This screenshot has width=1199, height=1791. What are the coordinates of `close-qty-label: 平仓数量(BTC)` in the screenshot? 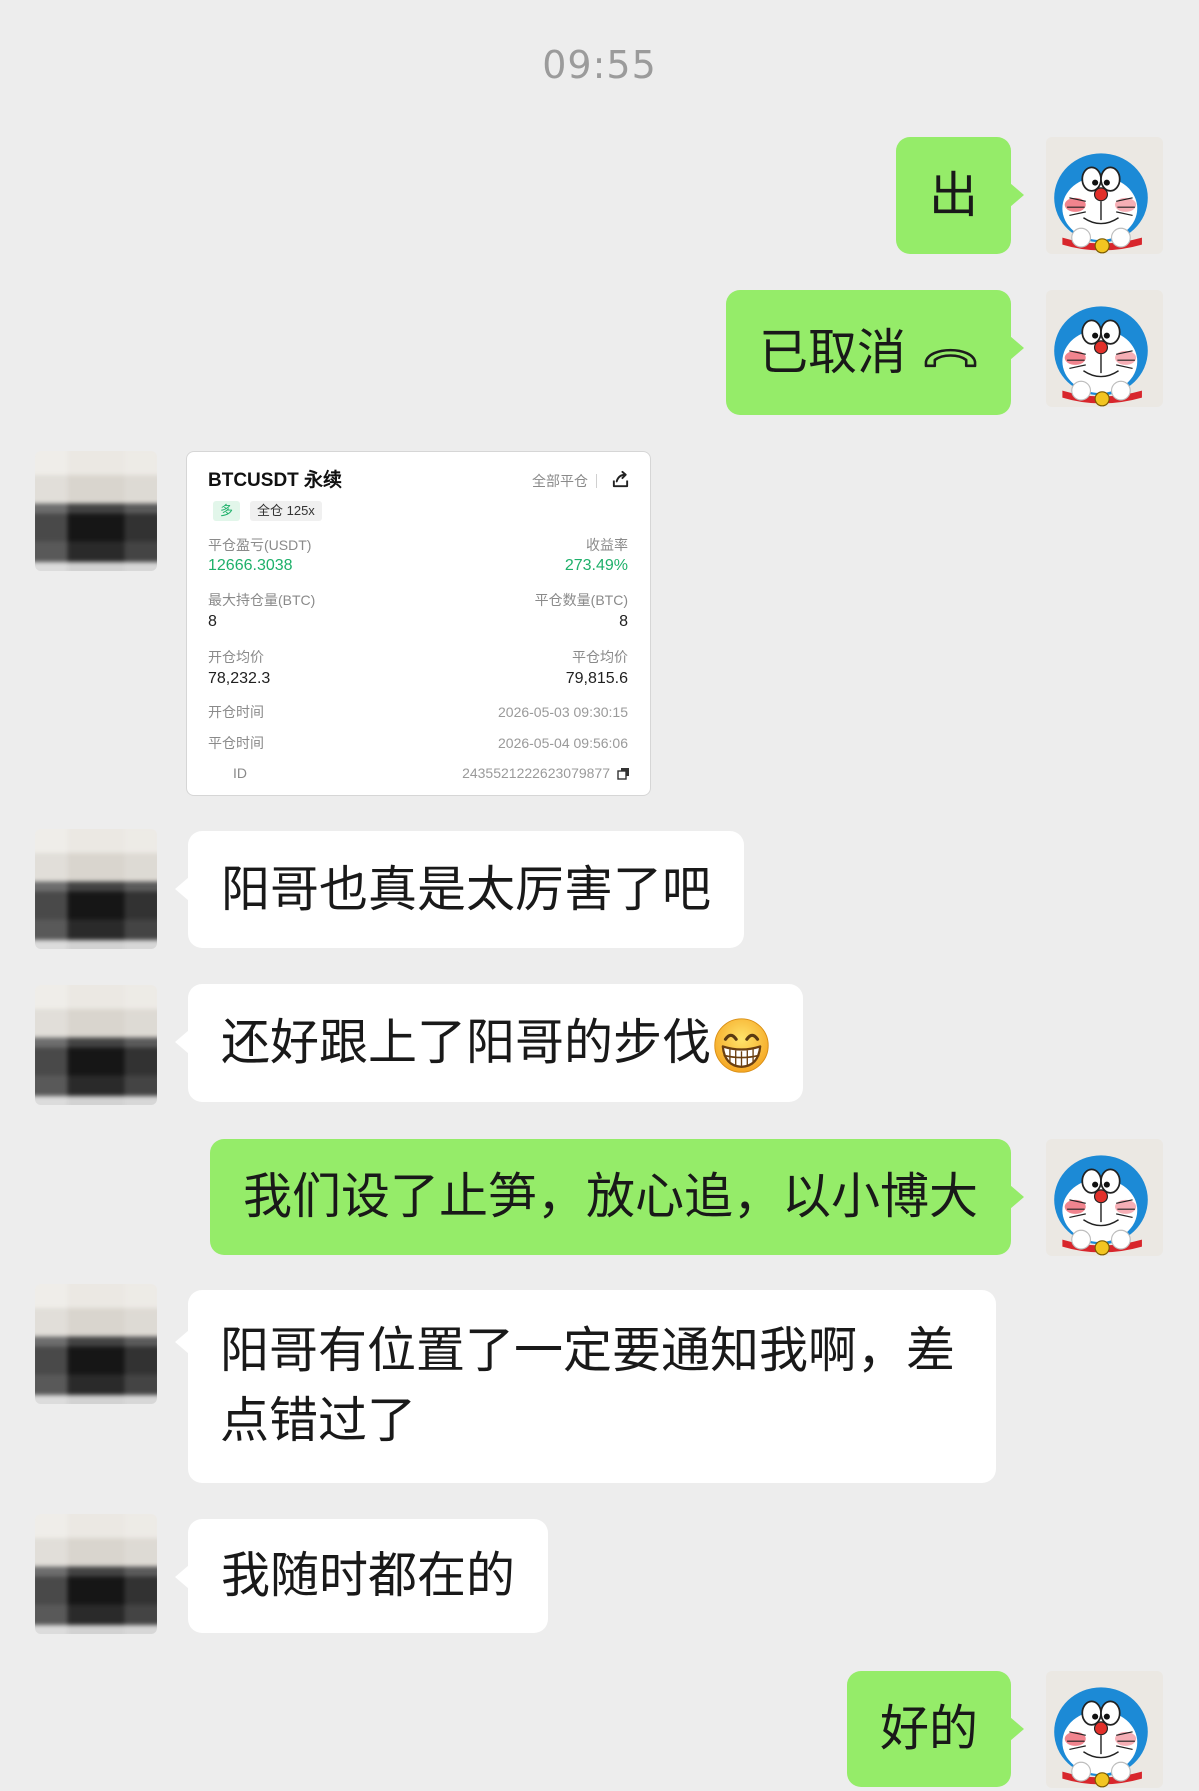 It's located at (581, 600).